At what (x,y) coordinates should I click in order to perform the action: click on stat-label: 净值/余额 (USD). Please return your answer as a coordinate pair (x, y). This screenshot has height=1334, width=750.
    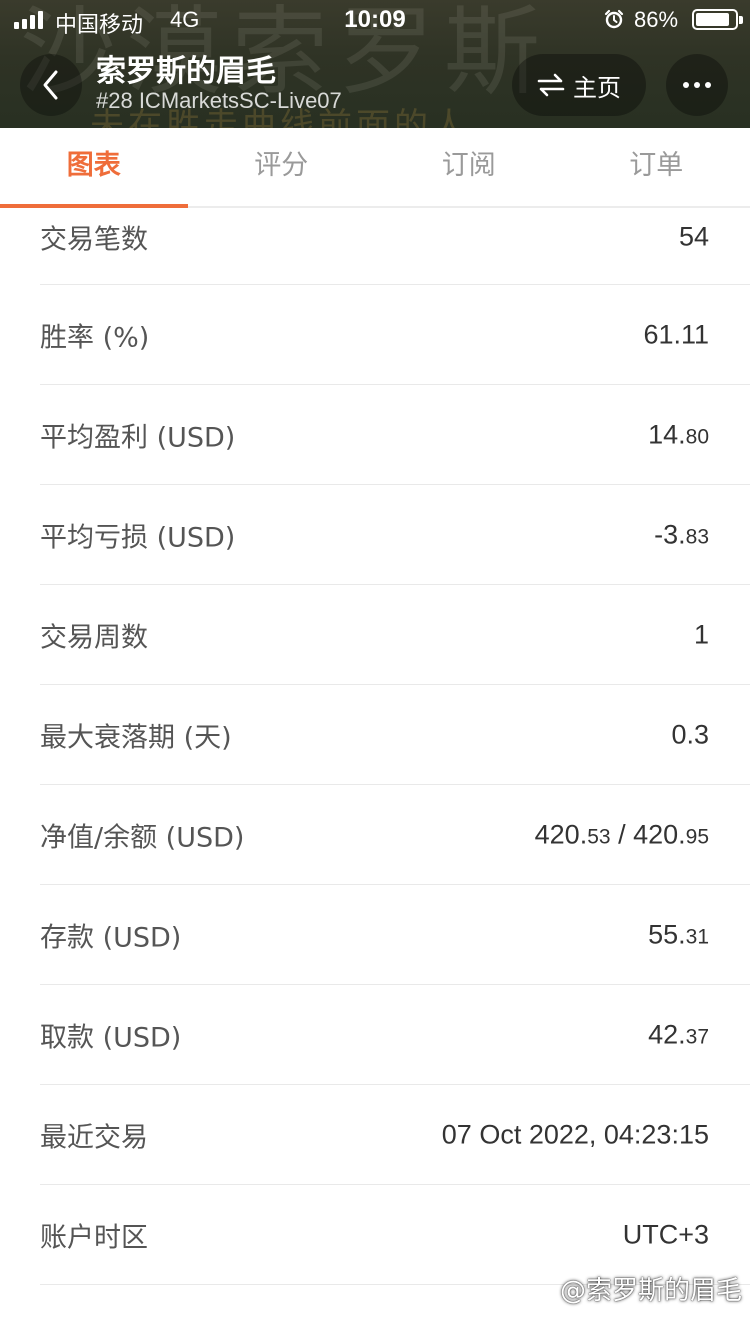
    Looking at the image, I should click on (142, 837).